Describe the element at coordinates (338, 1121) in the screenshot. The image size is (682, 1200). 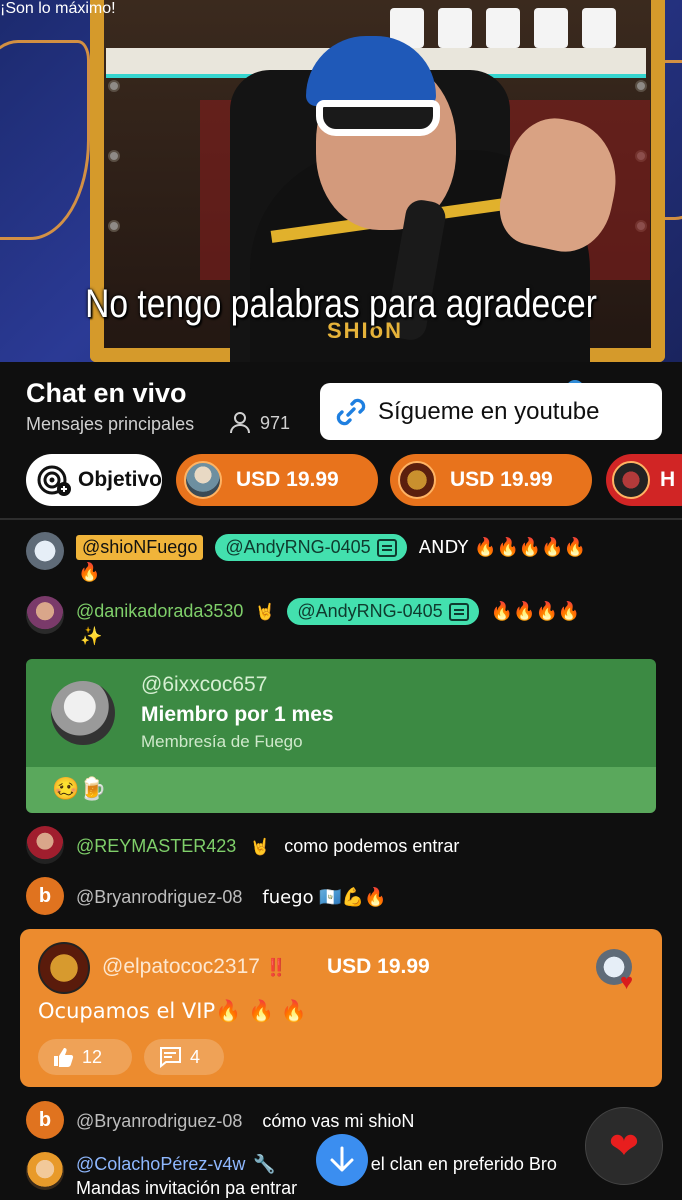
I see `message-text: cómo vas mi shioN` at that location.